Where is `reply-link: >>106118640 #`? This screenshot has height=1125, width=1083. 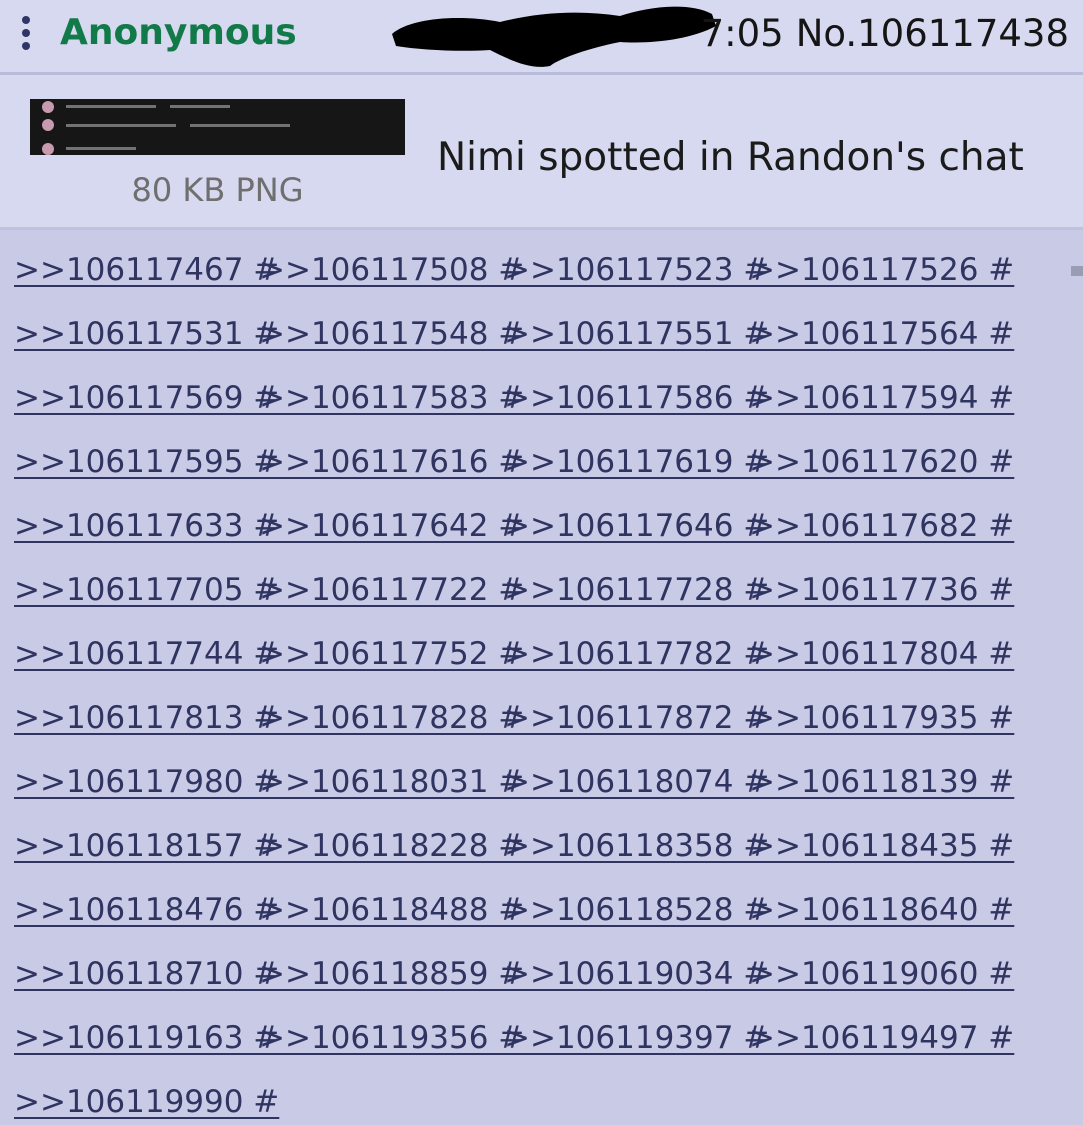 reply-link: >>106118640 # is located at coordinates (881, 910).